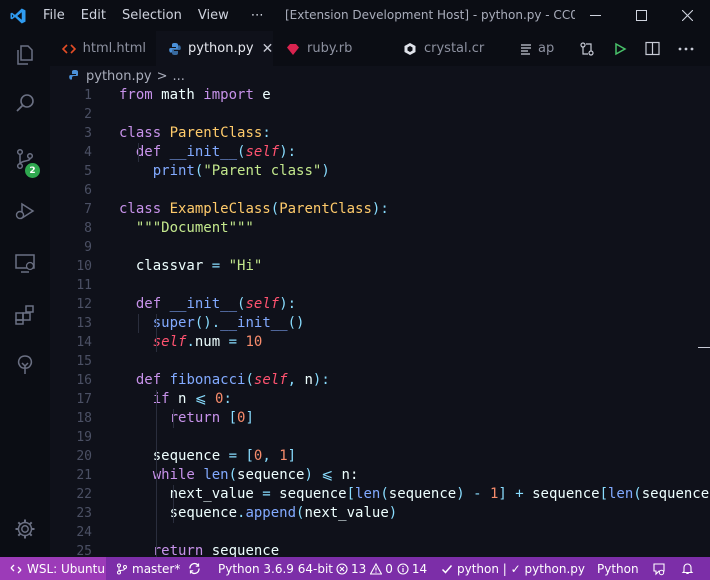 The width and height of the screenshot is (710, 580). Describe the element at coordinates (595, 15) in the screenshot. I see `minimize-button` at that location.